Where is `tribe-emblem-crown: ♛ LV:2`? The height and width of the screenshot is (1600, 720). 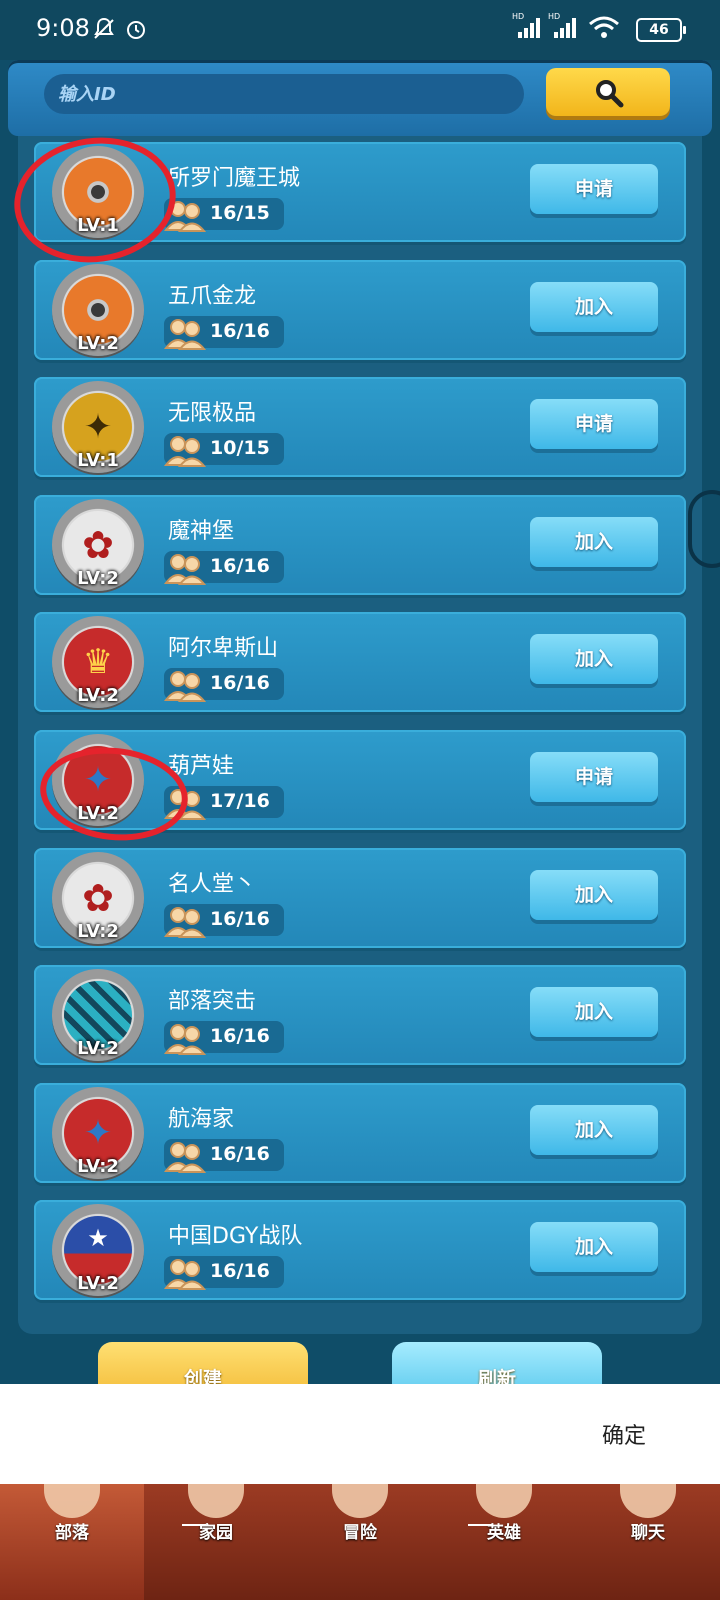 tribe-emblem-crown: ♛ LV:2 is located at coordinates (98, 662).